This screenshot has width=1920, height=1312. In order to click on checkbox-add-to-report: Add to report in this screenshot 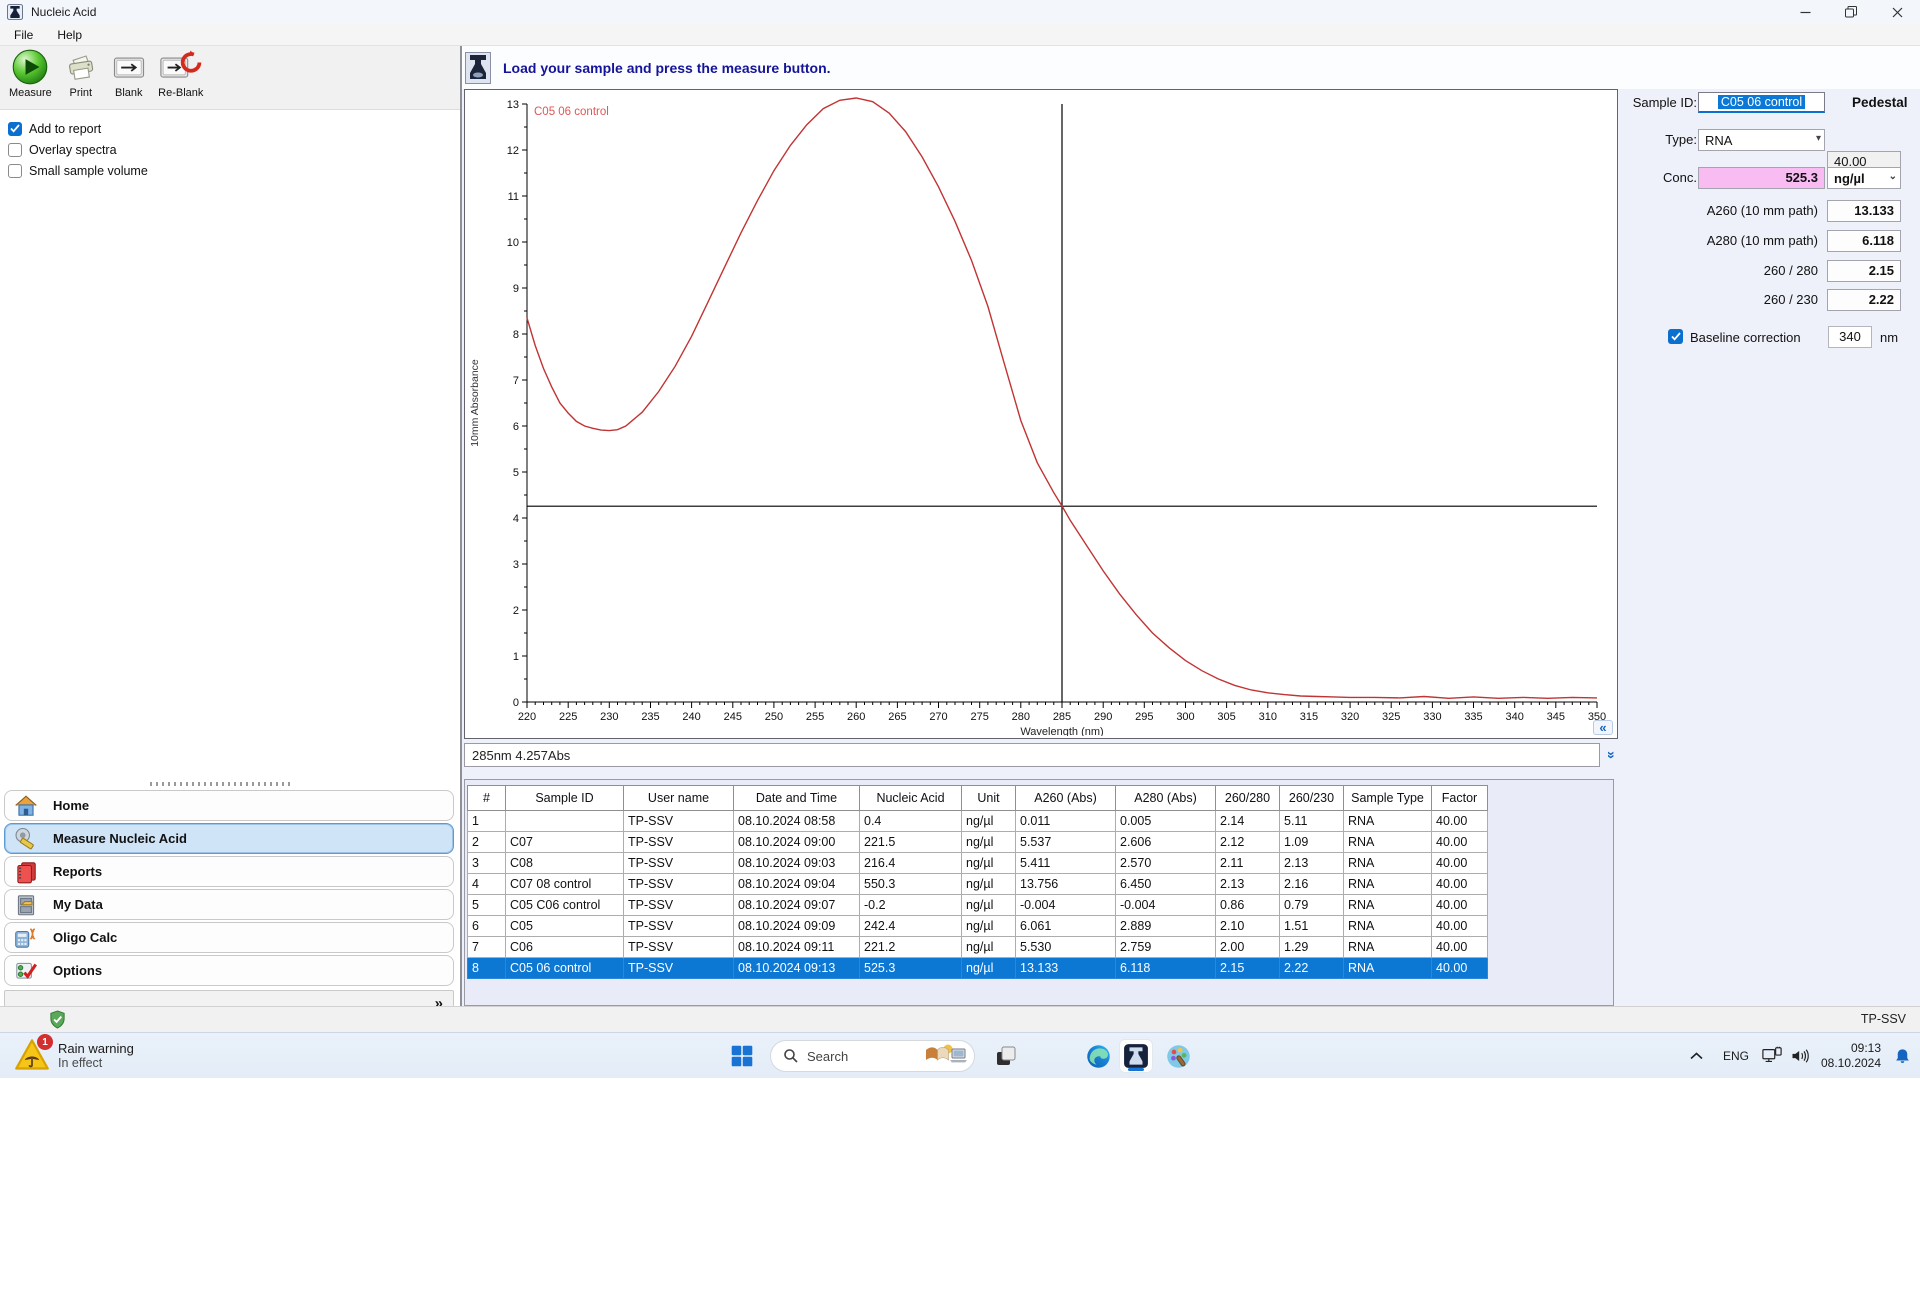, I will do `click(78, 128)`.